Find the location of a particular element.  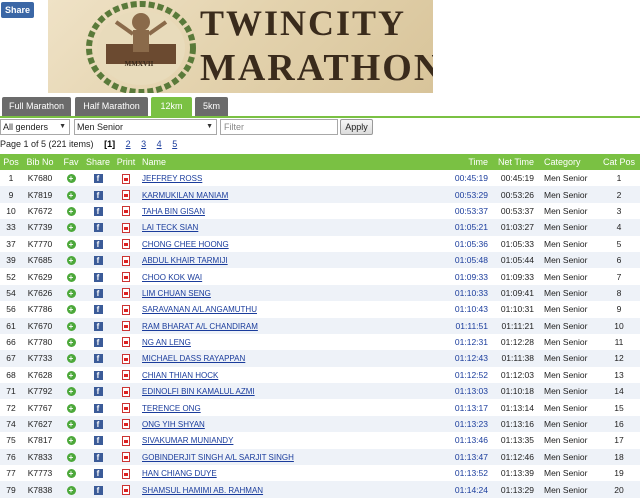

runner-name-link: CHIAN THIAN HOCK is located at coordinates (180, 375).